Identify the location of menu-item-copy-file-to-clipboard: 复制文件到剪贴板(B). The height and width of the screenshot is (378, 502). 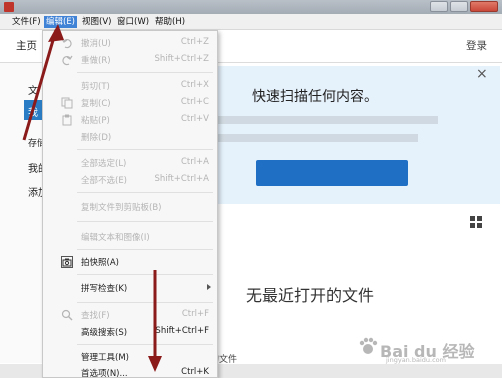
(130, 207).